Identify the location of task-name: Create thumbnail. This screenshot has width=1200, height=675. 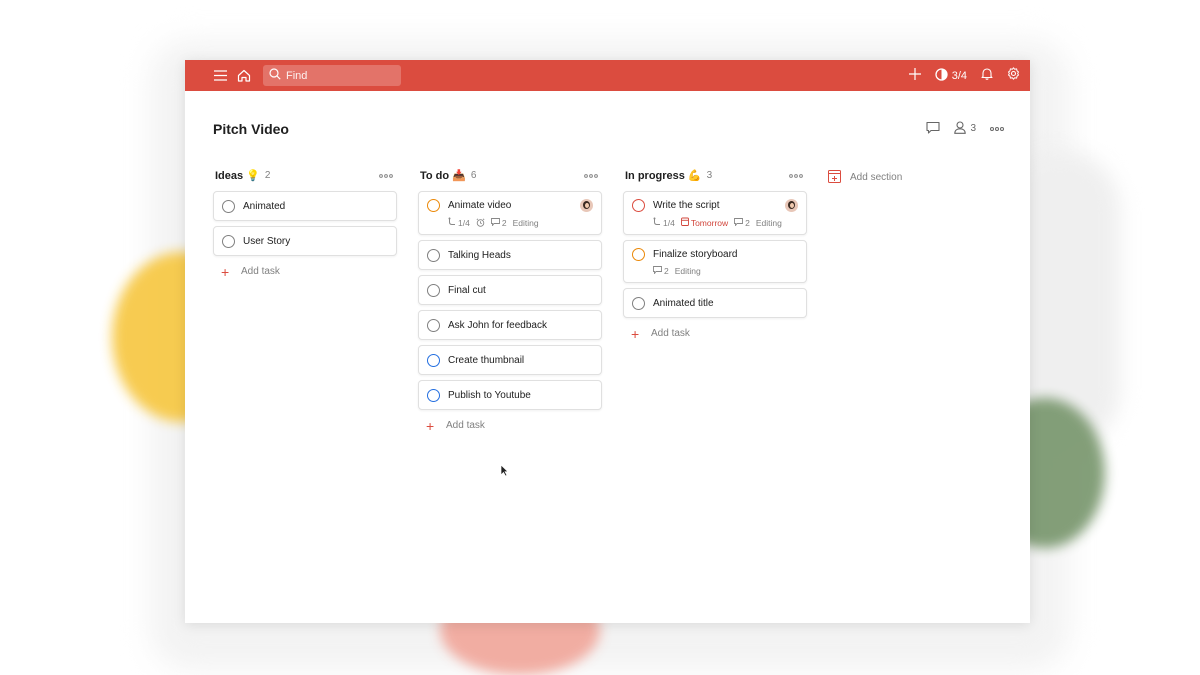
(486, 360).